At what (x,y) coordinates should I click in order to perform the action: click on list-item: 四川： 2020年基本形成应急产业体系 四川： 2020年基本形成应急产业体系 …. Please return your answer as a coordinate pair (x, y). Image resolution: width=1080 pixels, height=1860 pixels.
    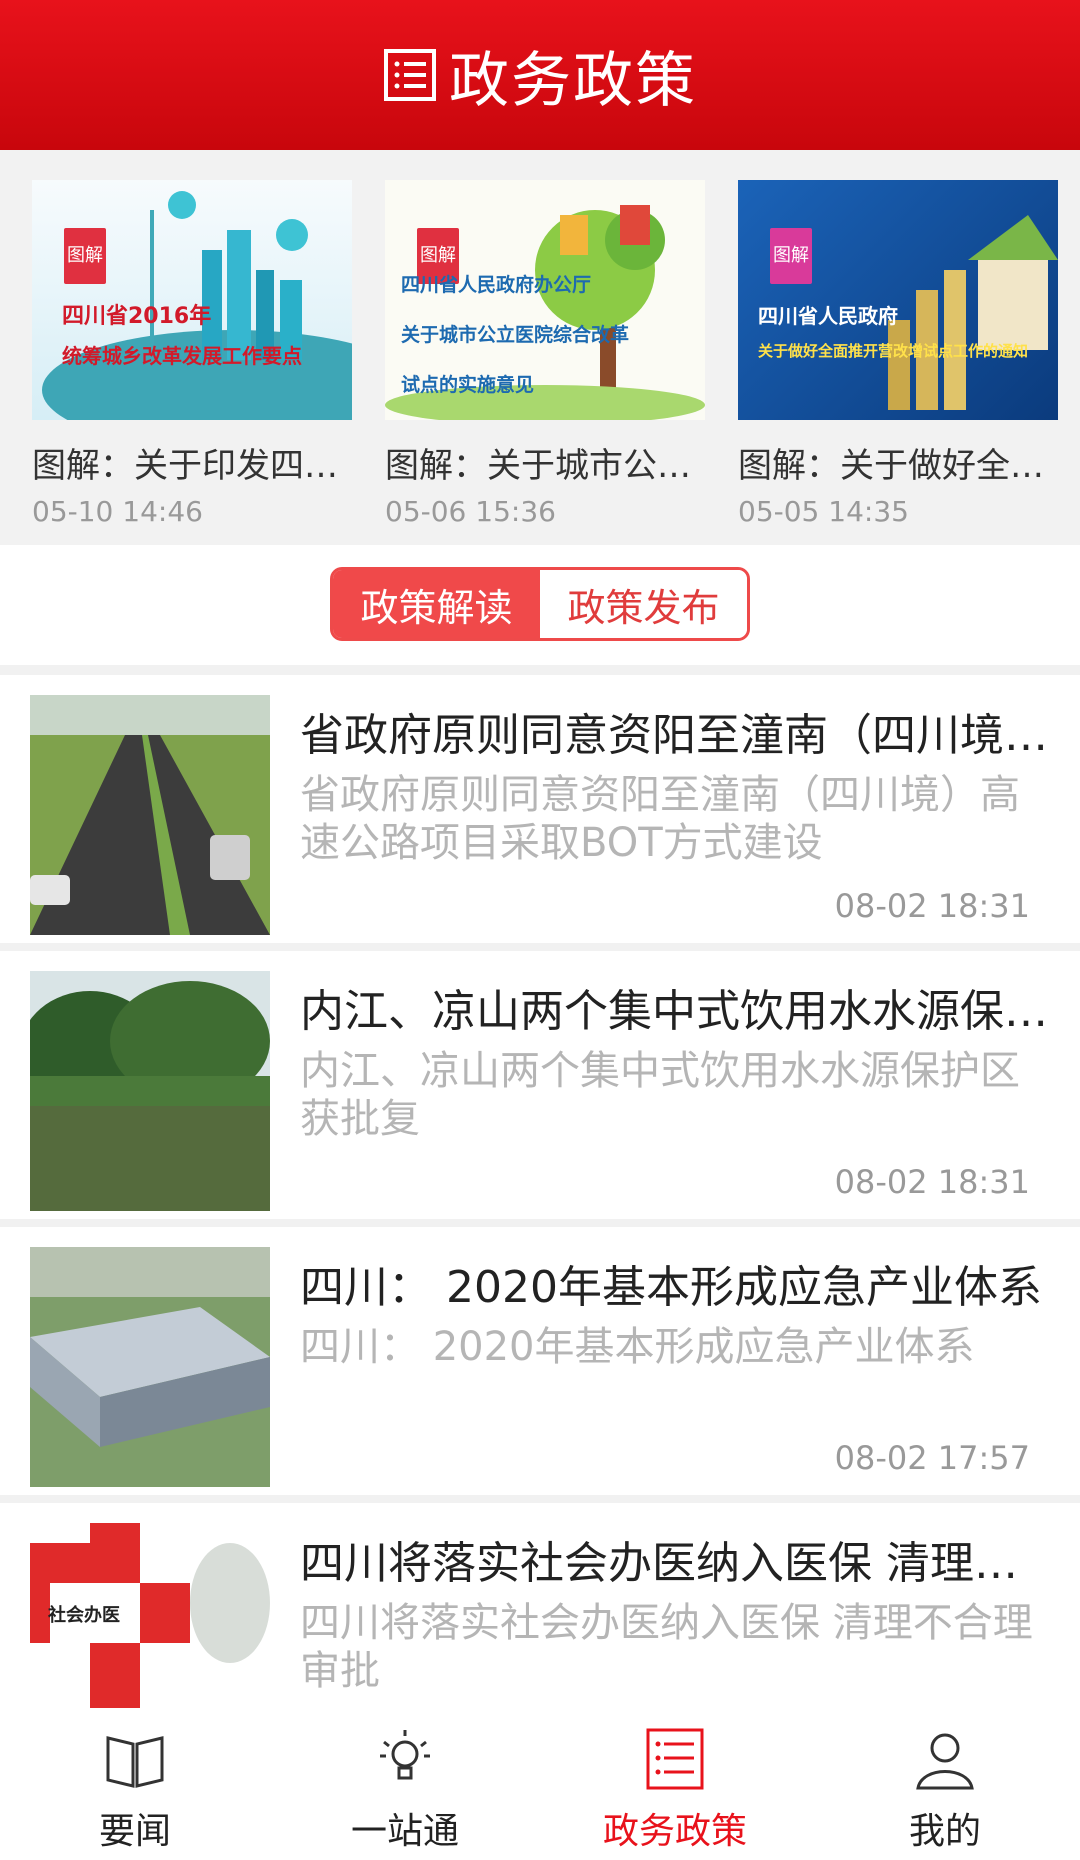
    Looking at the image, I should click on (540, 1361).